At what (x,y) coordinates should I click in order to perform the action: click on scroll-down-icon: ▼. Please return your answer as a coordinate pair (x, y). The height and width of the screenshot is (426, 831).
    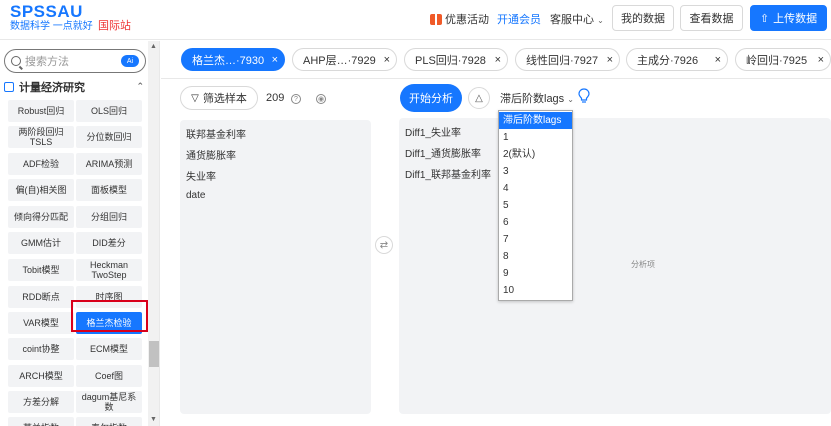
    Looking at the image, I should click on (153, 419).